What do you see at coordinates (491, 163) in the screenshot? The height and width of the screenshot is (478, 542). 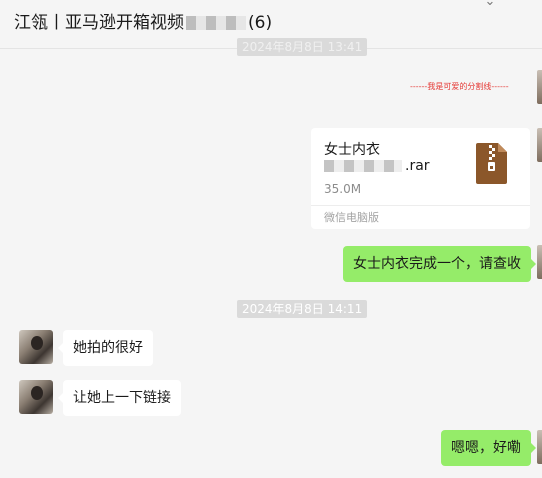 I see `zip-archive-icon` at bounding box center [491, 163].